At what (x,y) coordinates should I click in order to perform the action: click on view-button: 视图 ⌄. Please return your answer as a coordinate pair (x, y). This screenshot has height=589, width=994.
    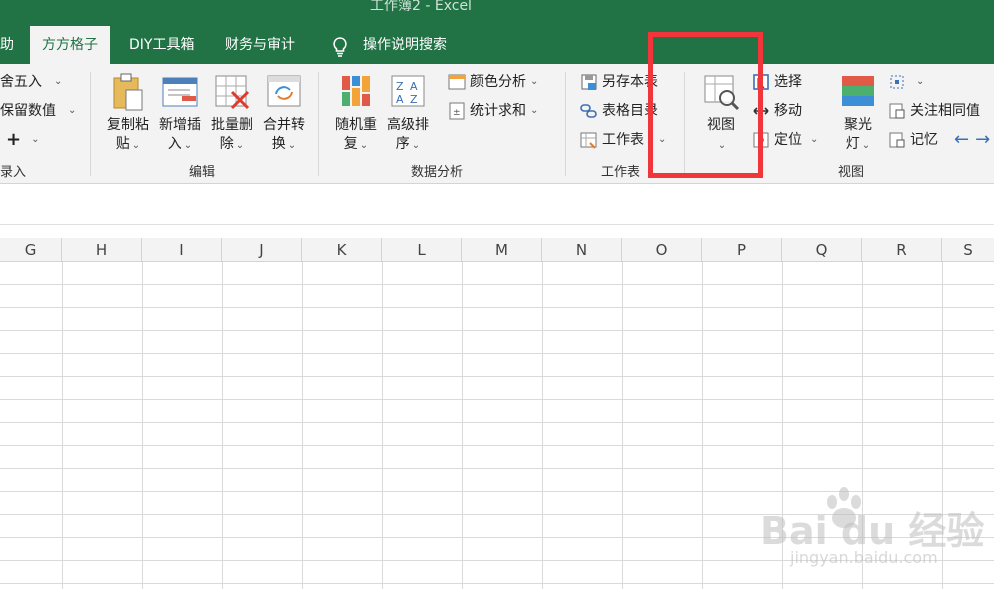
    Looking at the image, I should click on (721, 114).